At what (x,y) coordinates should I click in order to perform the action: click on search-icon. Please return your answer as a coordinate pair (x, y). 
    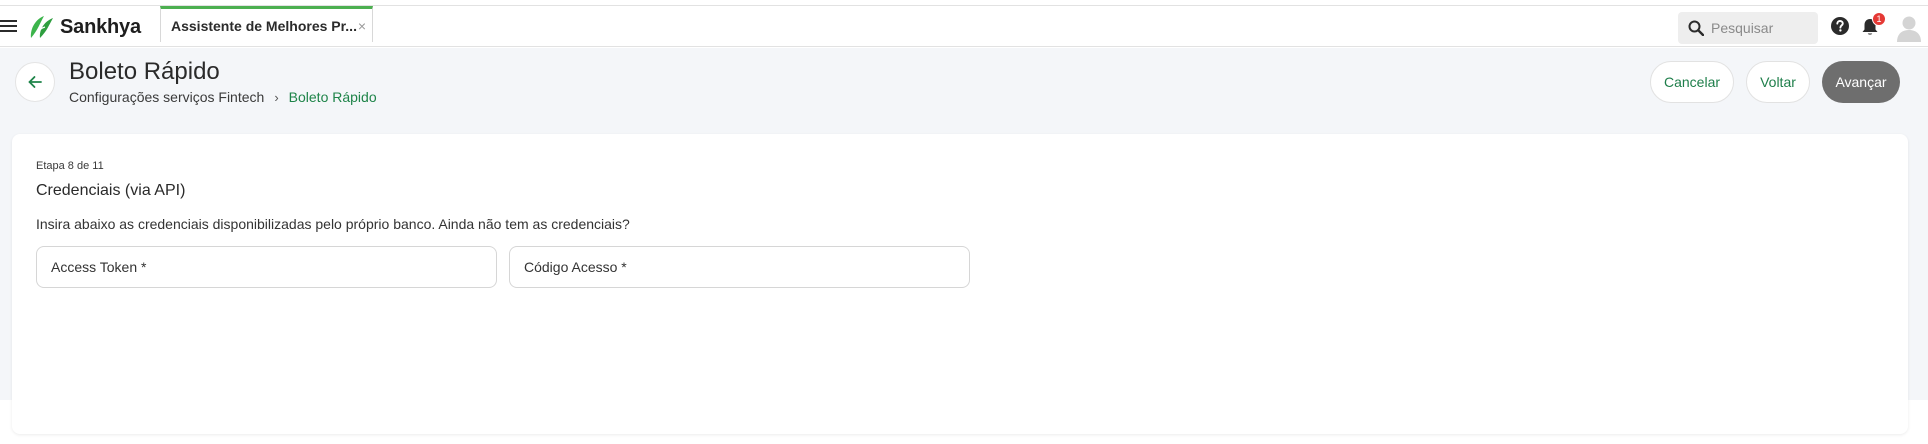
    Looking at the image, I should click on (1696, 28).